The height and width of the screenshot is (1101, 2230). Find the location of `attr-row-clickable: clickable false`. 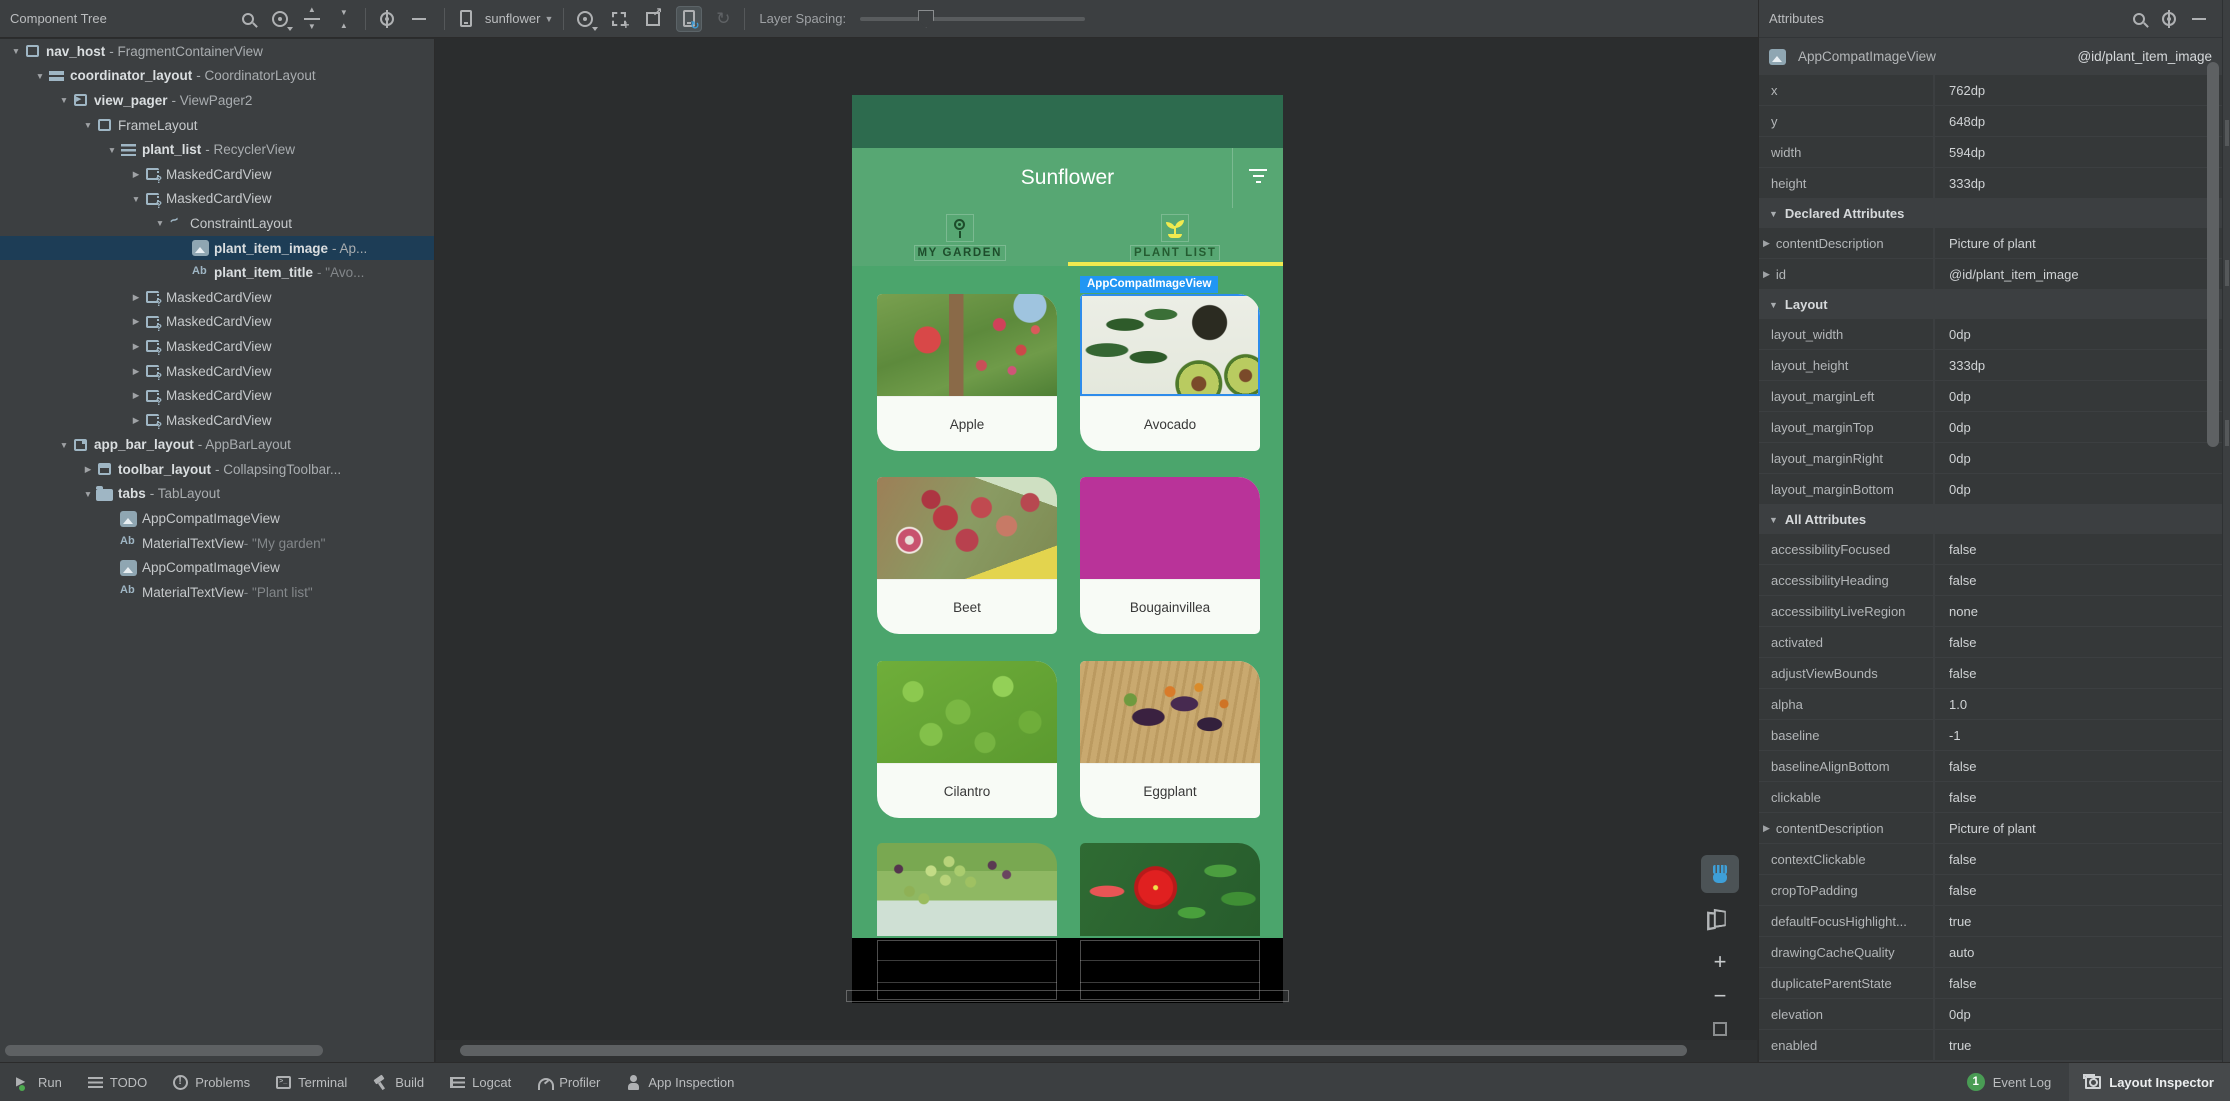

attr-row-clickable: clickable false is located at coordinates (1990, 797).